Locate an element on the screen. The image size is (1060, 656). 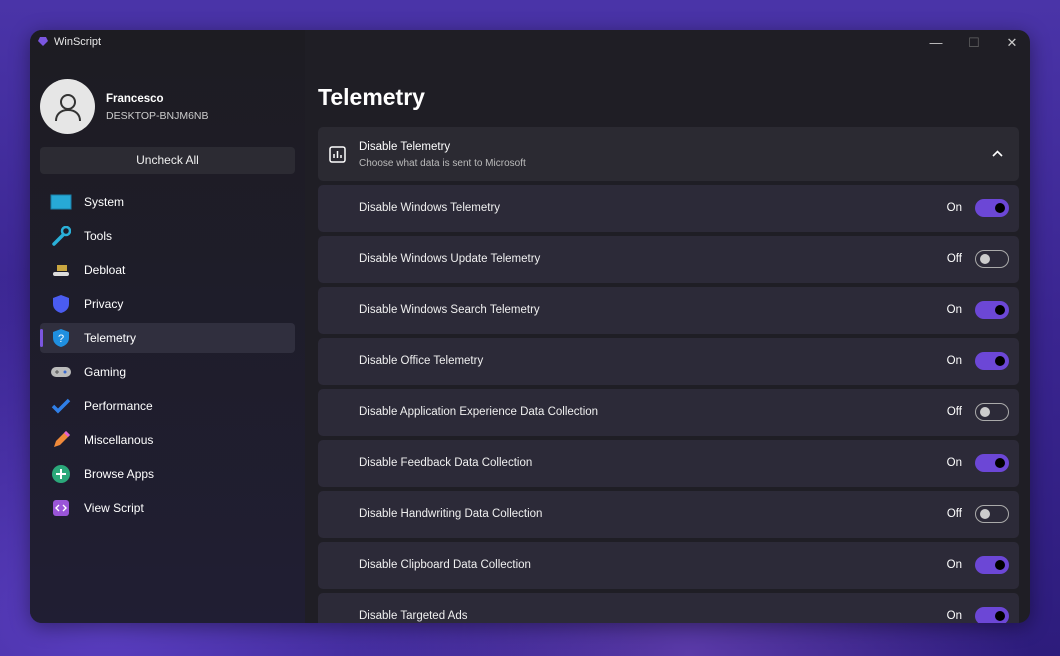
title-bar: WinScript — ☐ ✕ is located at coordinates (530, 43).